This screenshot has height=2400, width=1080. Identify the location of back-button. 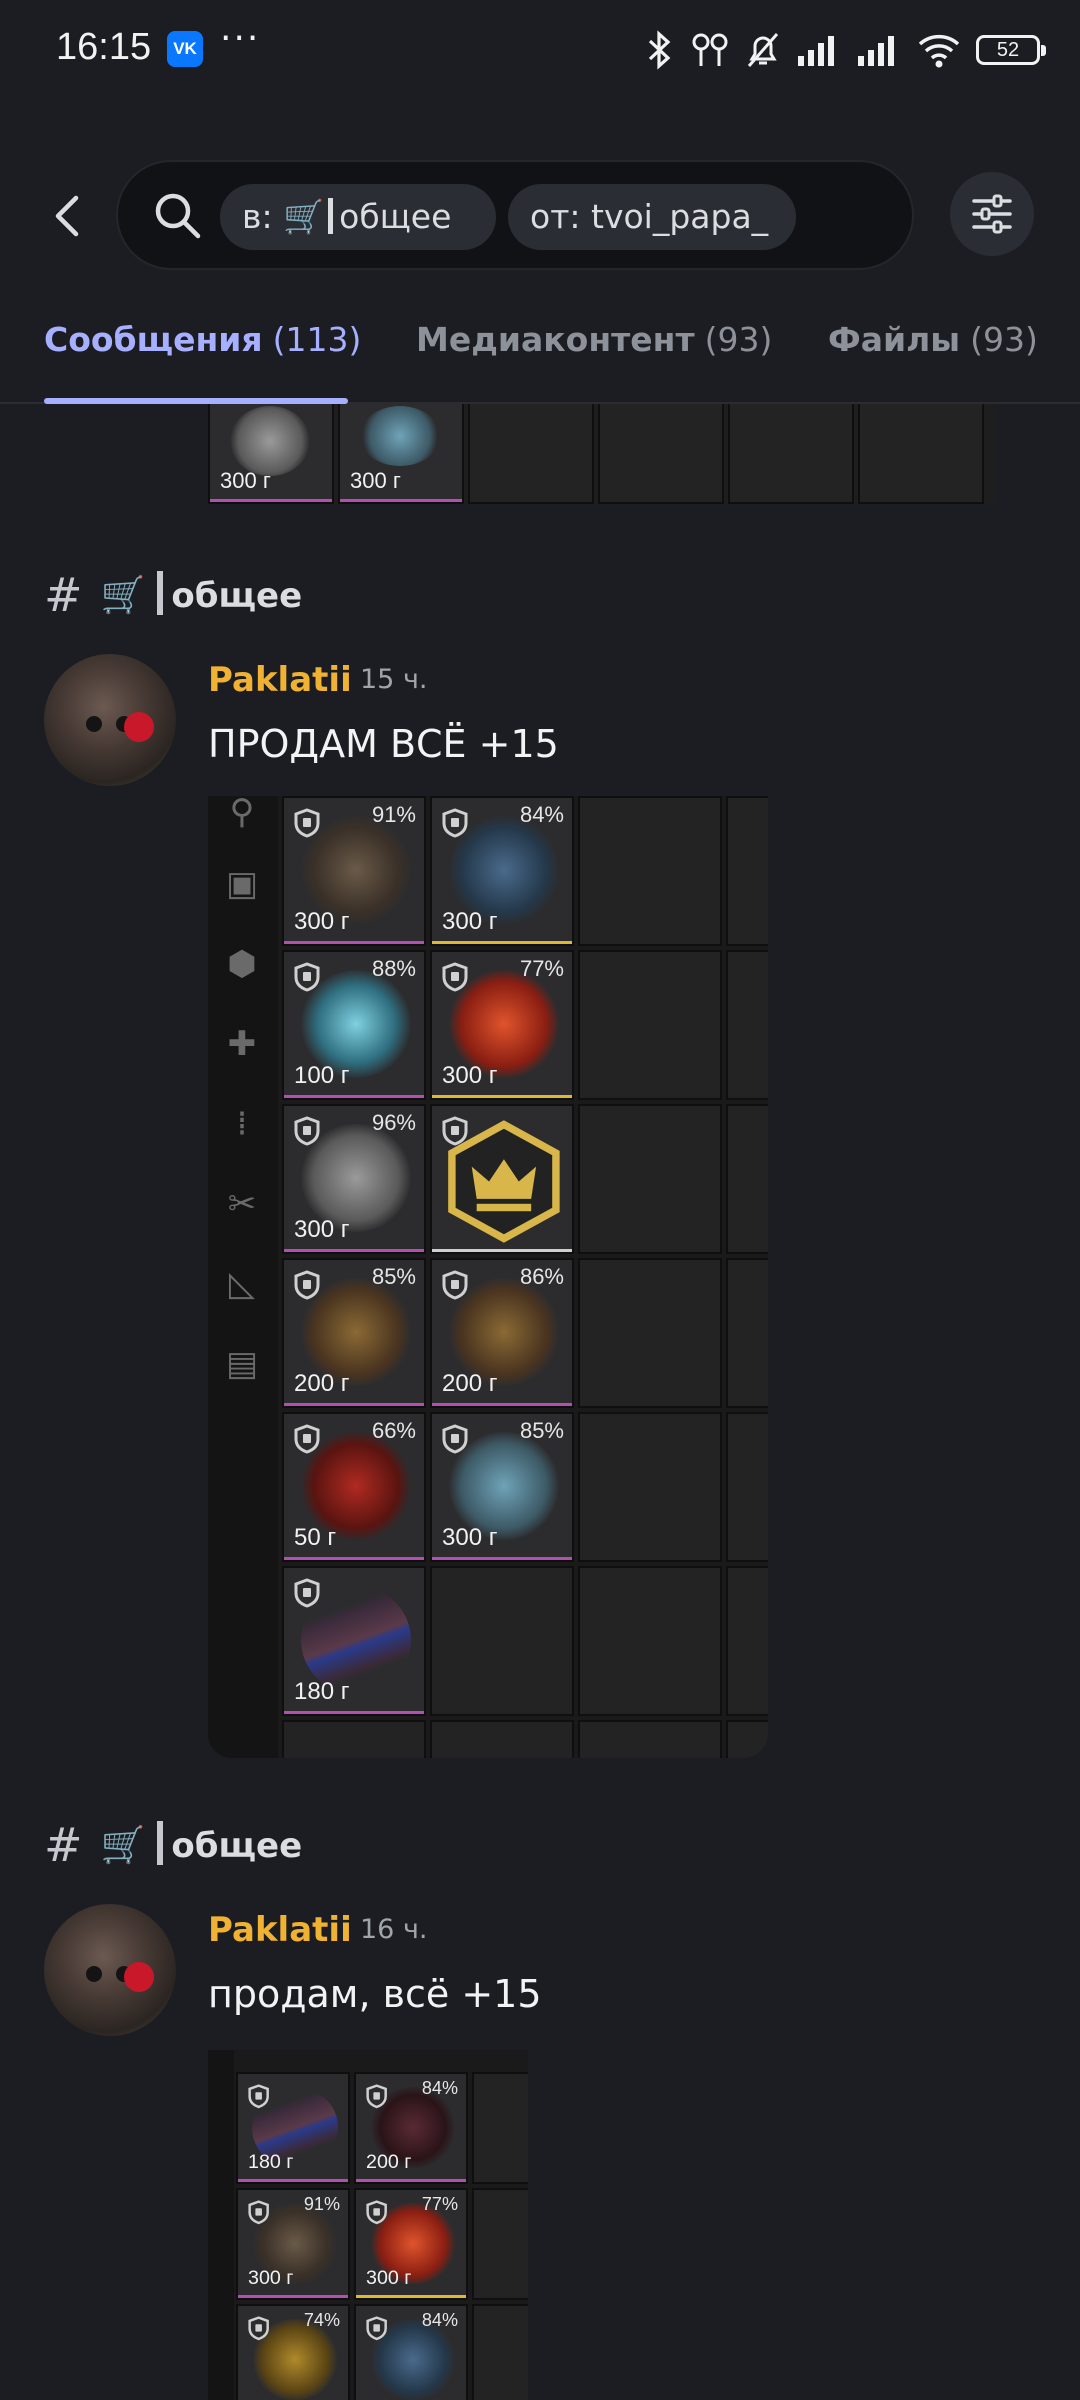
(68, 216).